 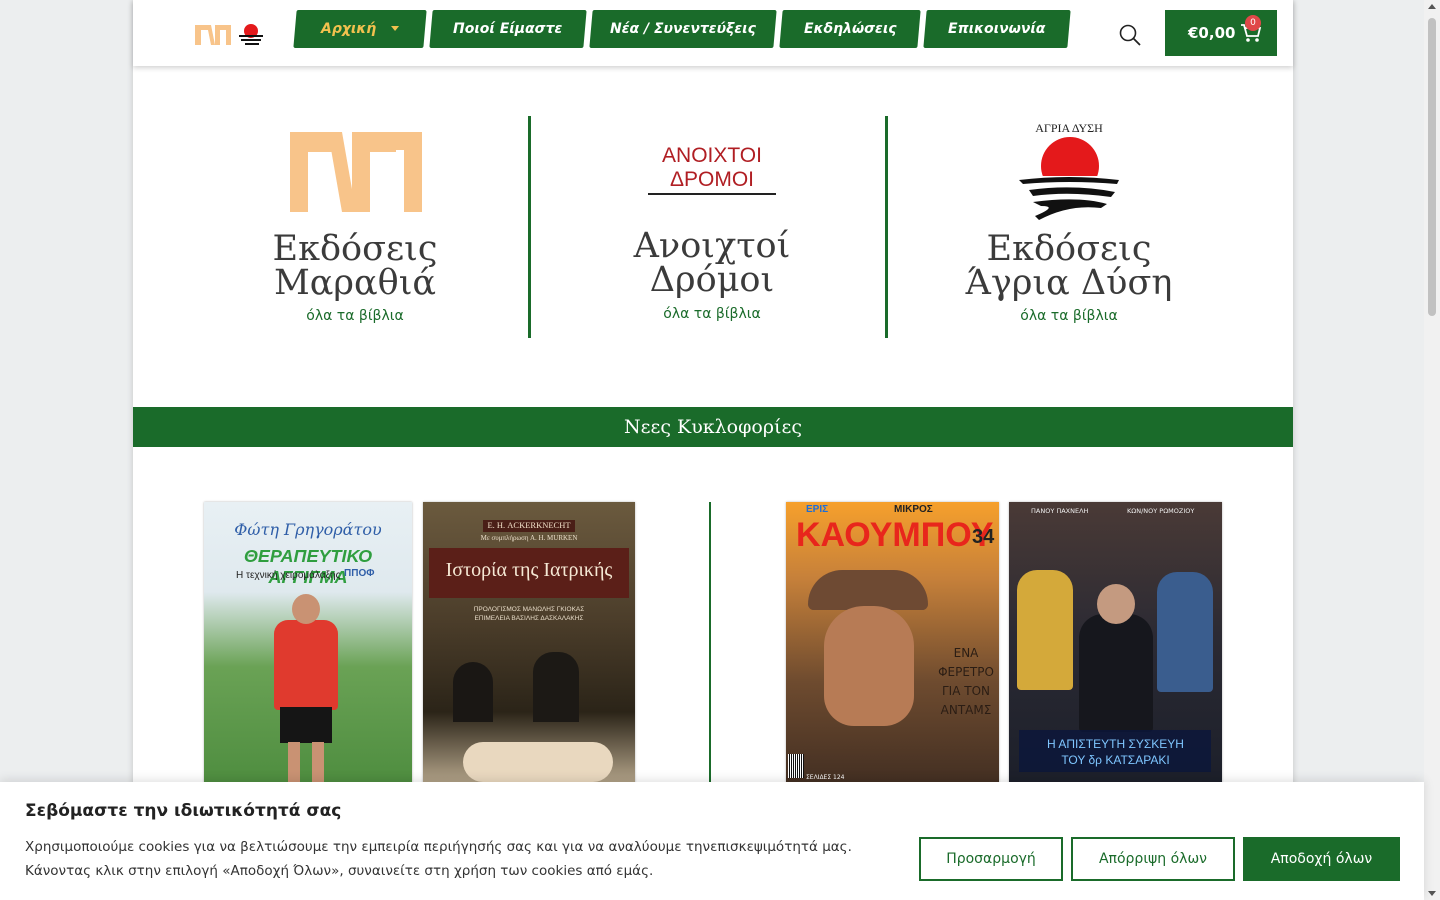 What do you see at coordinates (817, 509) in the screenshot?
I see `comic-brand-small: ΕΡΙΣ` at bounding box center [817, 509].